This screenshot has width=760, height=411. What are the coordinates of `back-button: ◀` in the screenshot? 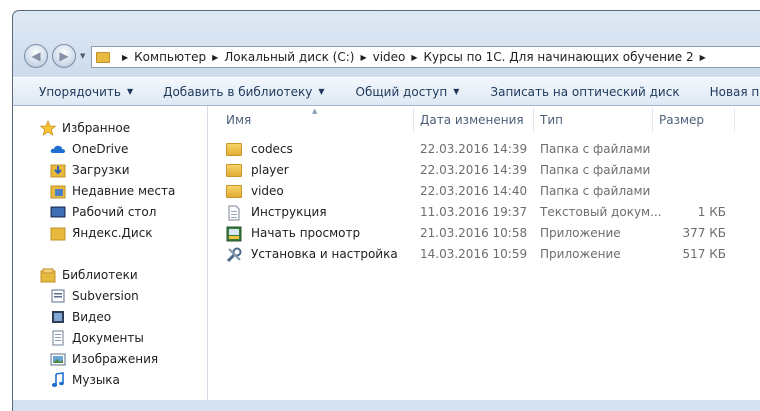 It's located at (36, 56).